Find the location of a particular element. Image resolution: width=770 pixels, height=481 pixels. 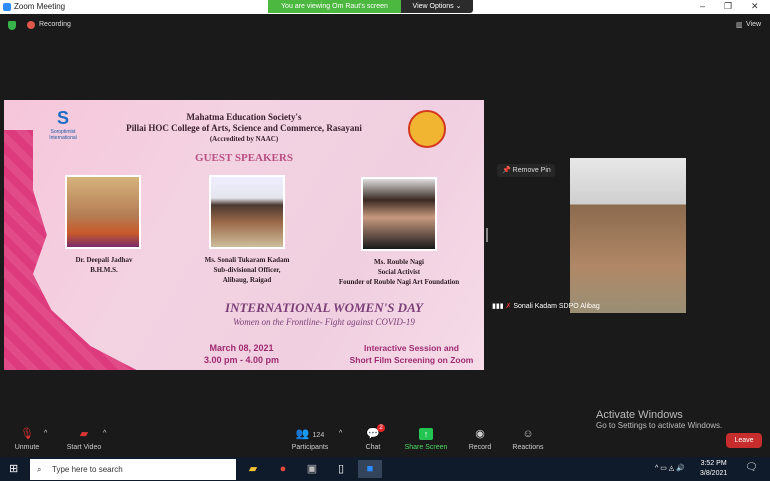

event-time: 3.00 pm - 4.00 pm is located at coordinates (241, 360).